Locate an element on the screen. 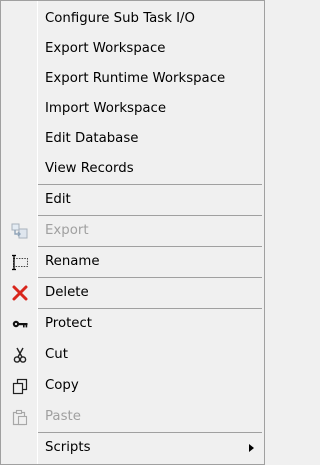 The image size is (320, 465). menu-item-edit-database: Edit Database is located at coordinates (132, 139).